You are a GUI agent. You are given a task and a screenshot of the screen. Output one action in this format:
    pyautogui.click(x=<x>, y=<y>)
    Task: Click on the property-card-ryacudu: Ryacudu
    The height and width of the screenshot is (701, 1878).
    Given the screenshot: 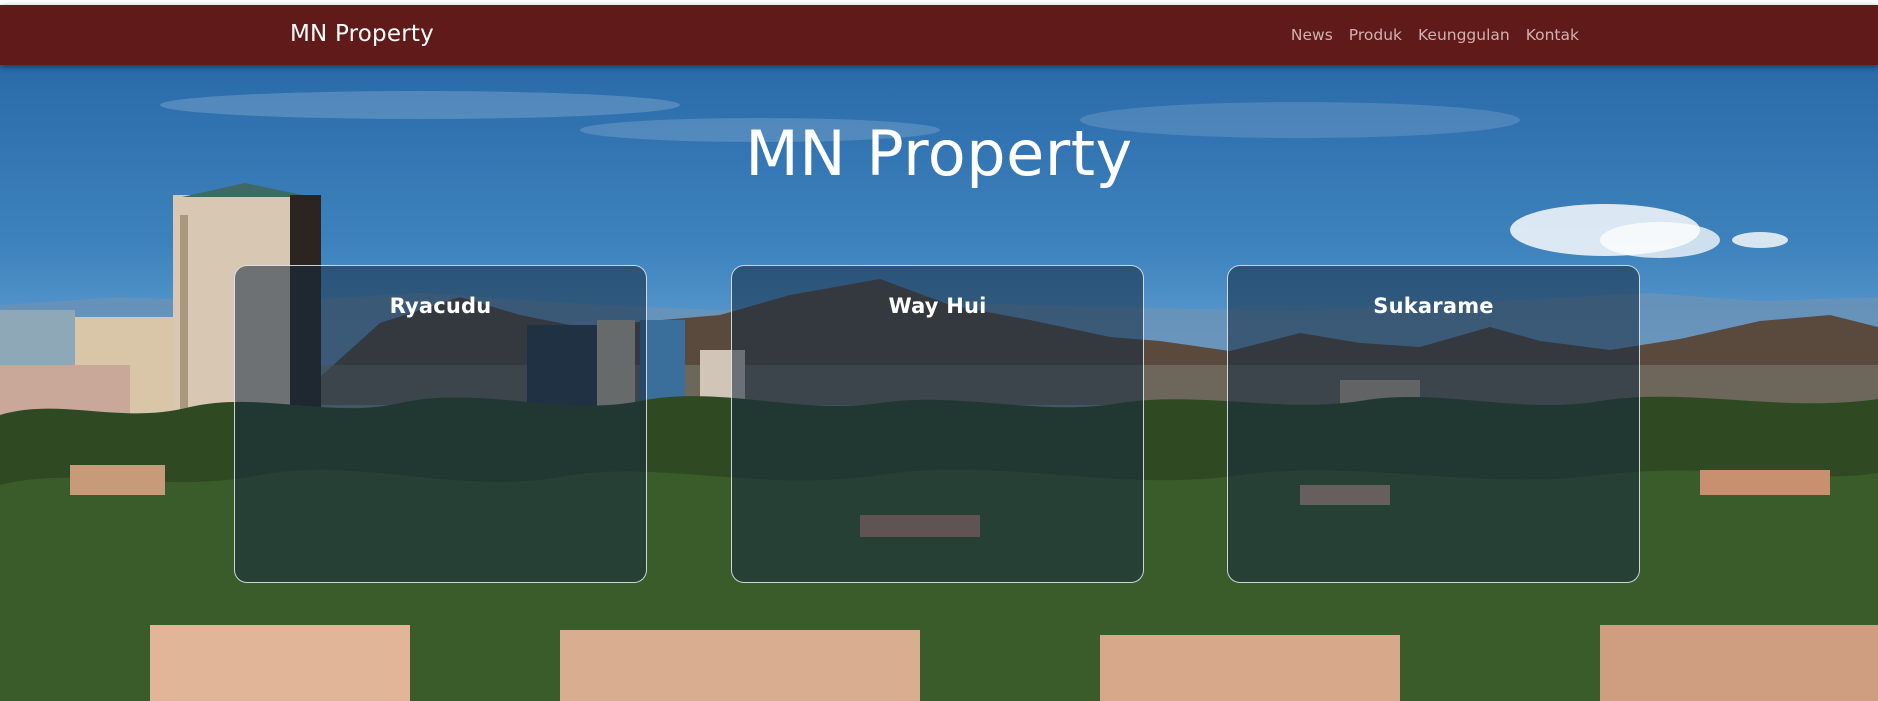 What is the action you would take?
    pyautogui.click(x=440, y=424)
    